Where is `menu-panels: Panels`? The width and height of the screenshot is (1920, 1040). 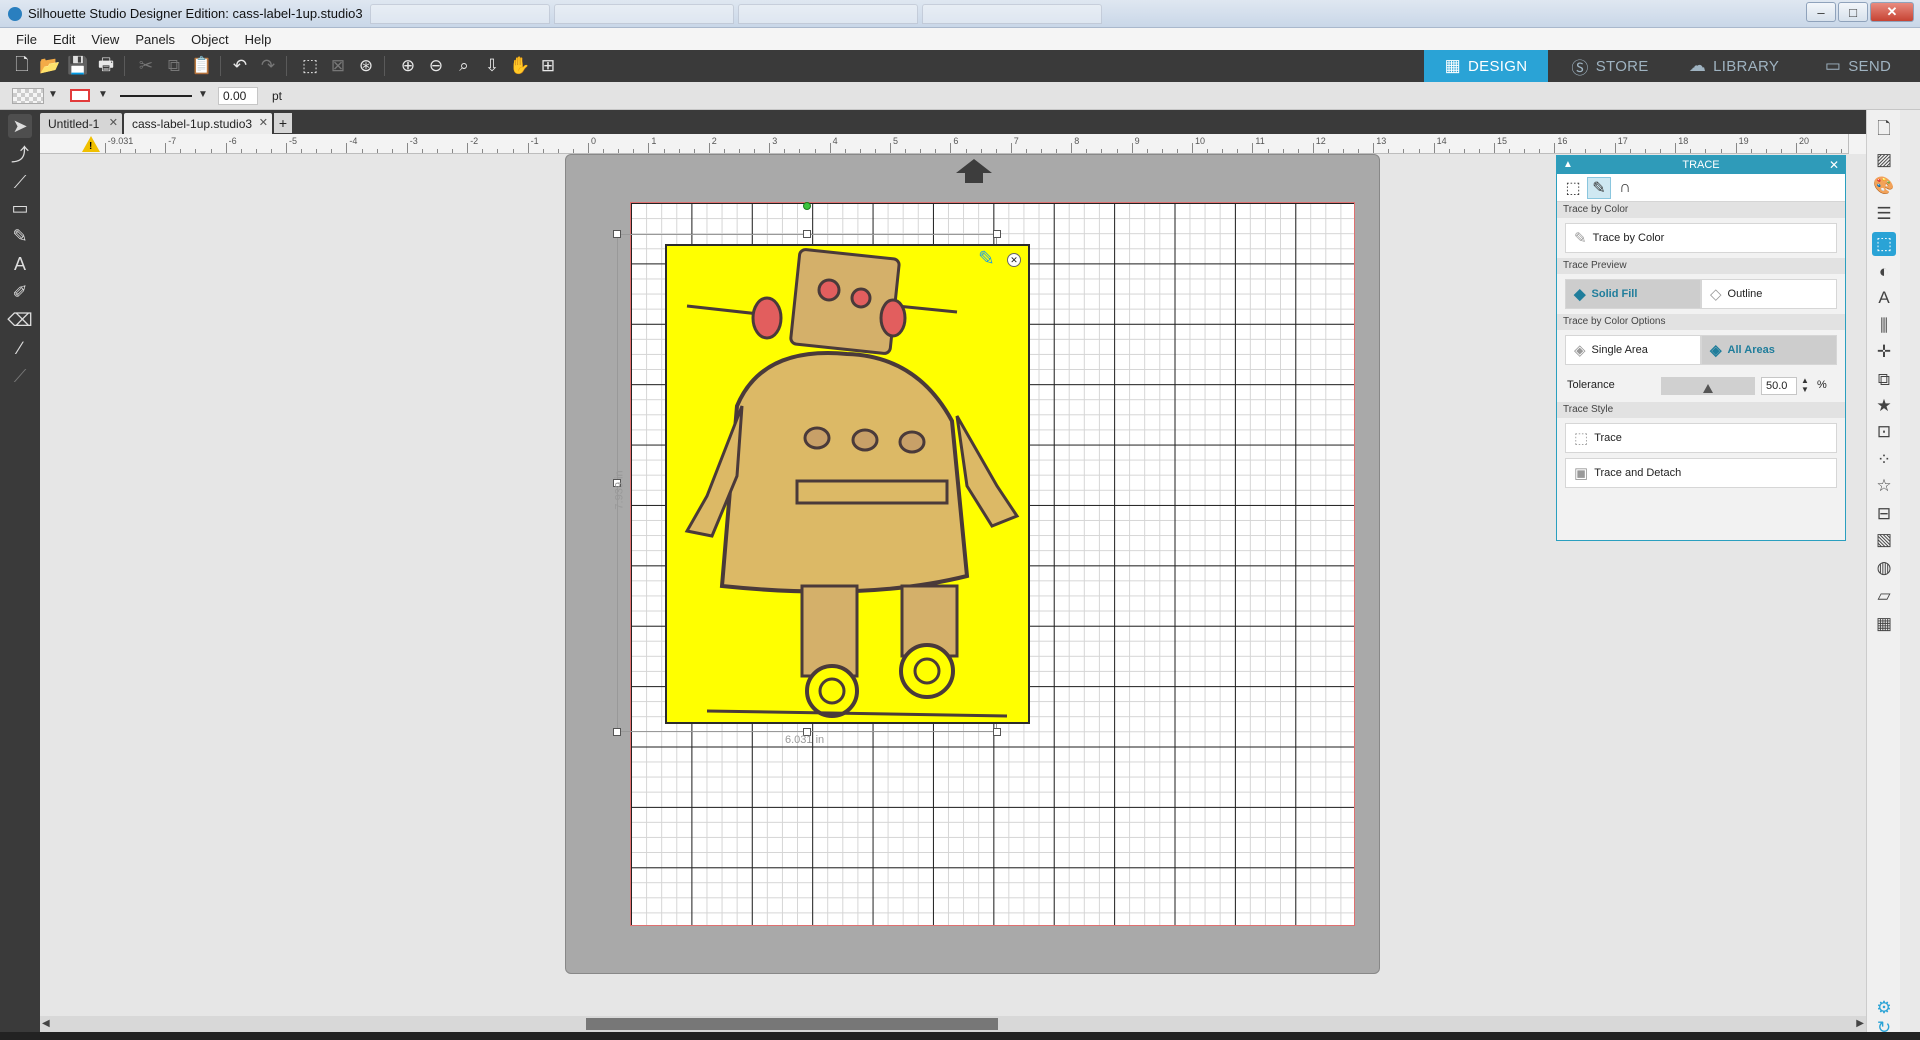
menu-panels: Panels is located at coordinates (155, 39).